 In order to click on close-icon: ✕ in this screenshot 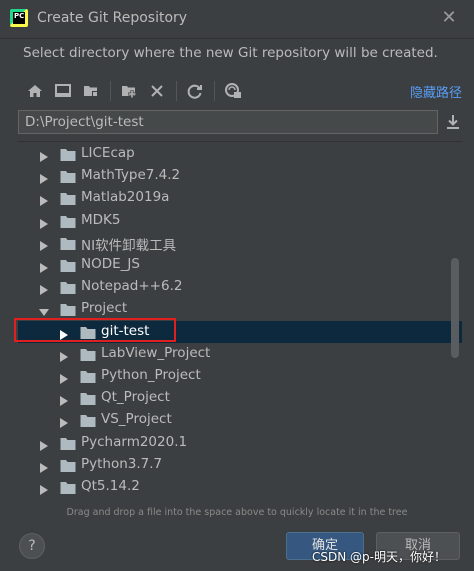, I will do `click(449, 18)`.